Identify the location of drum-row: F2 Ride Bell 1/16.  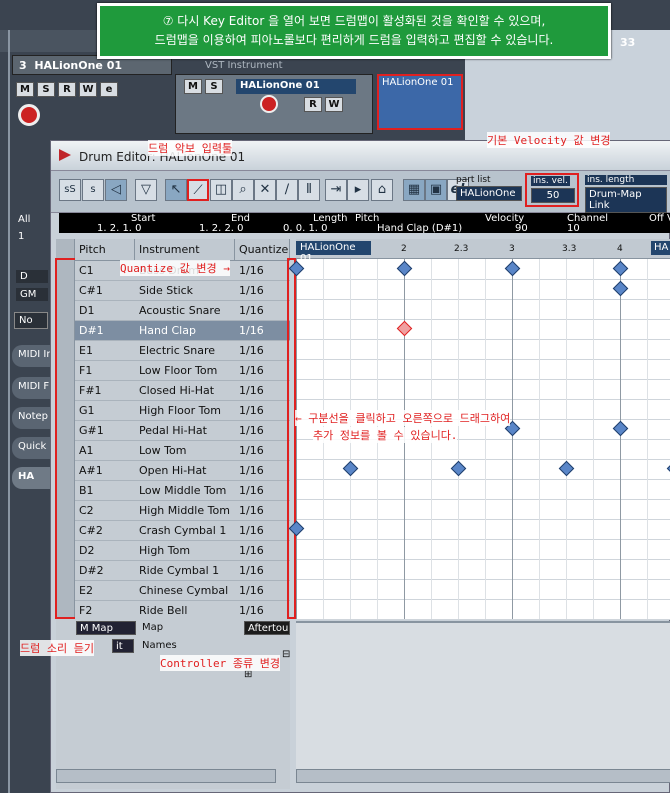
(182, 611).